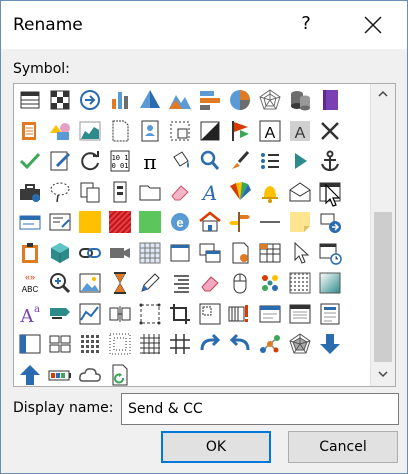 The width and height of the screenshot is (408, 474). I want to click on yellow-swatch-symbol, so click(90, 222).